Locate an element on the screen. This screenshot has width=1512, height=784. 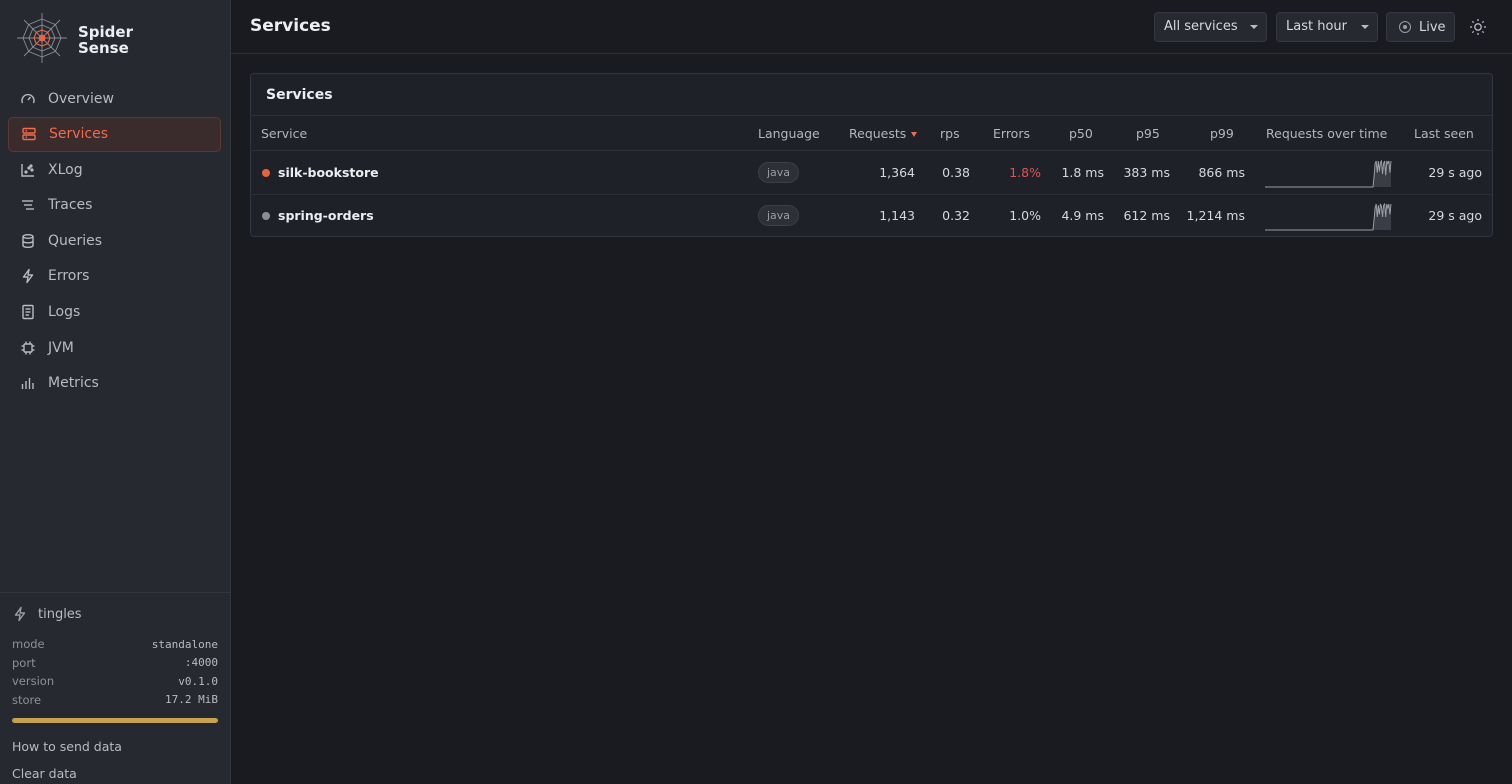
rps-value: 0.32 is located at coordinates (956, 215).